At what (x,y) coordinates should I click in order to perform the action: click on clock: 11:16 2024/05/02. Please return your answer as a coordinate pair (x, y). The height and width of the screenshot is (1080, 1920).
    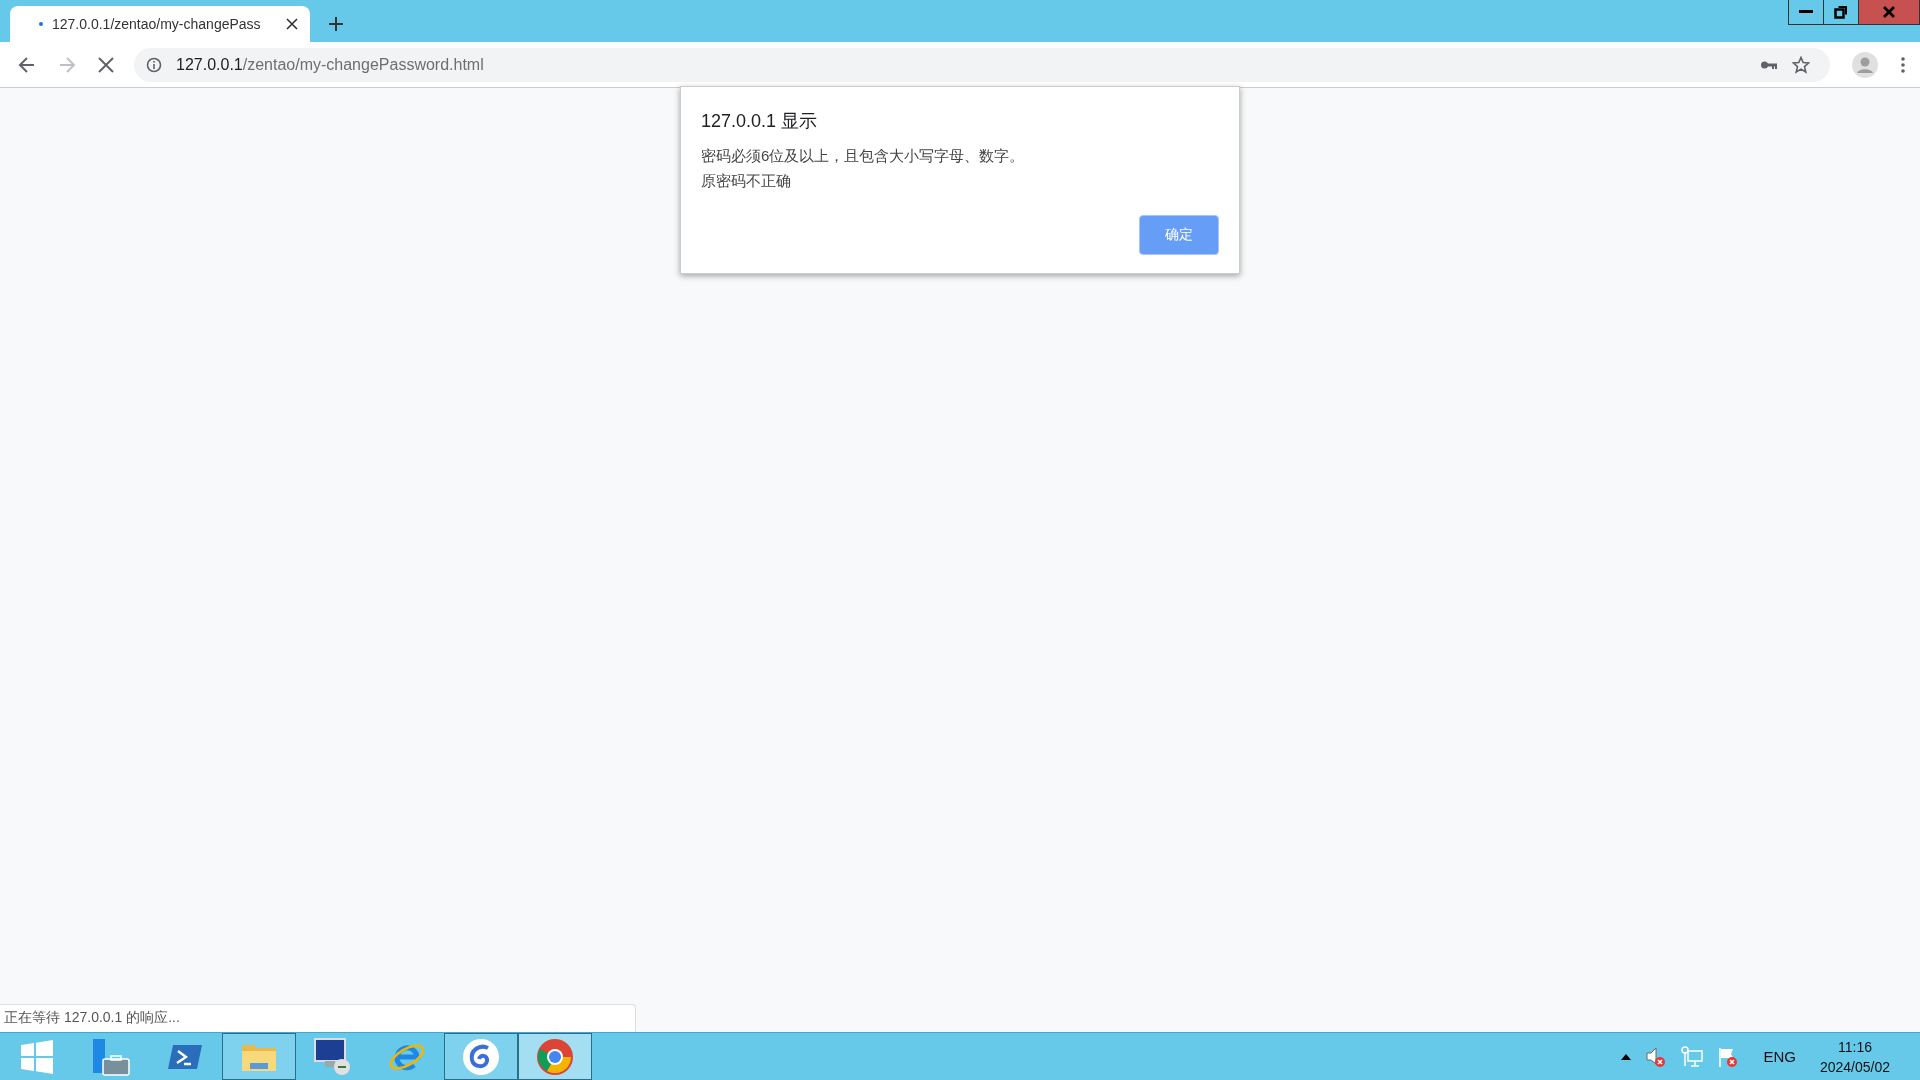
    Looking at the image, I should click on (1854, 1056).